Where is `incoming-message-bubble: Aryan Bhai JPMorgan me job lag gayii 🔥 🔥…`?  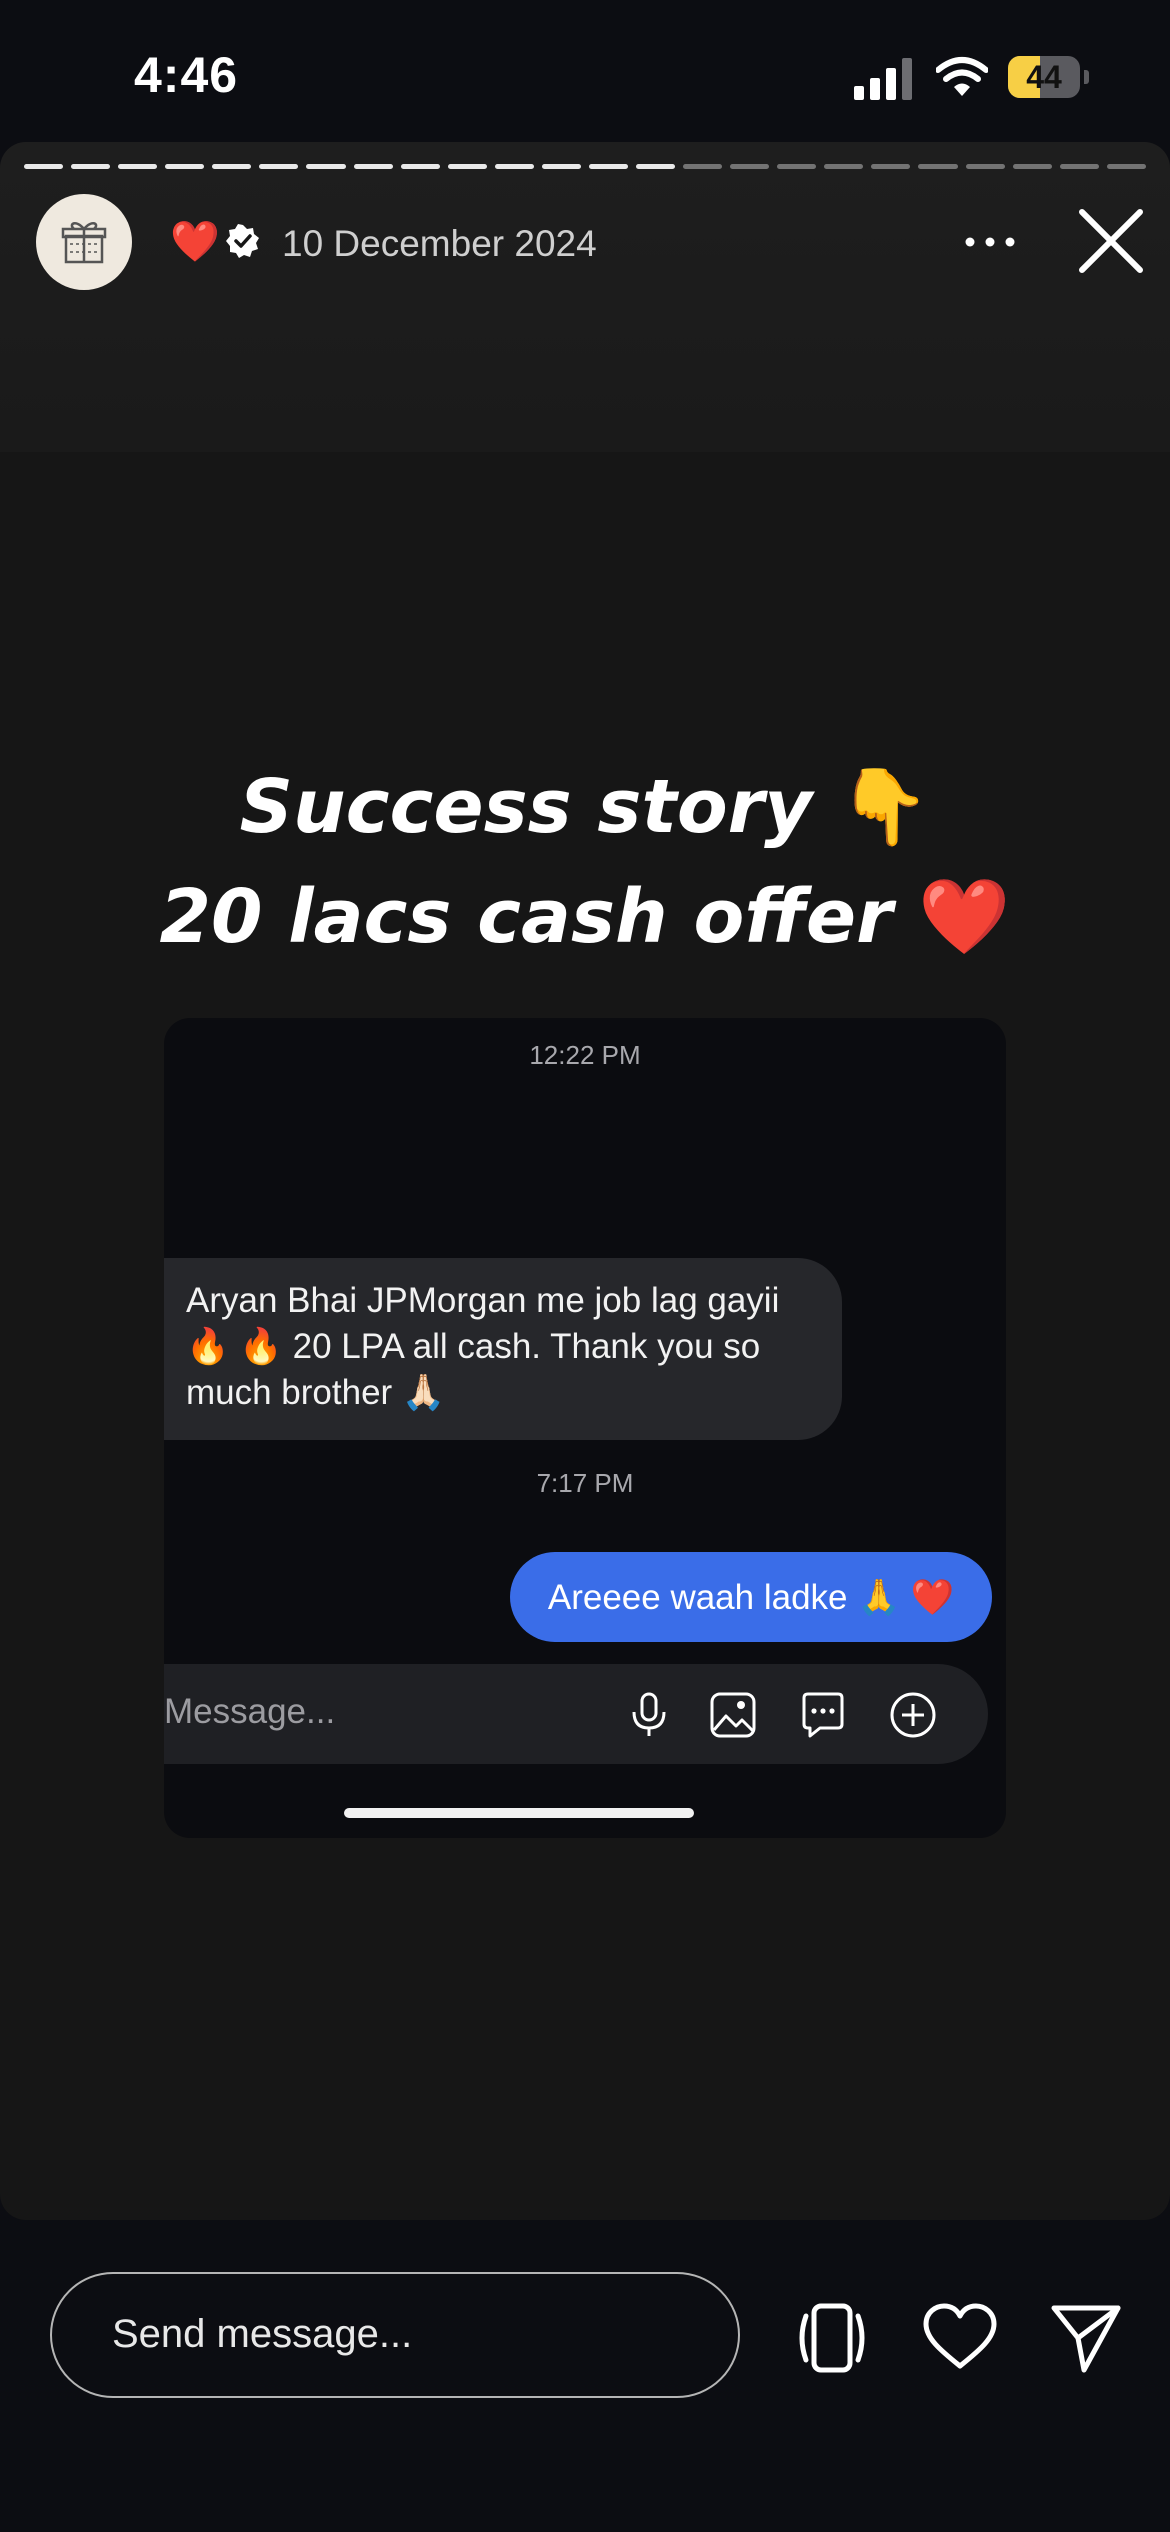 incoming-message-bubble: Aryan Bhai JPMorgan me job lag gayii 🔥 🔥… is located at coordinates (503, 1349).